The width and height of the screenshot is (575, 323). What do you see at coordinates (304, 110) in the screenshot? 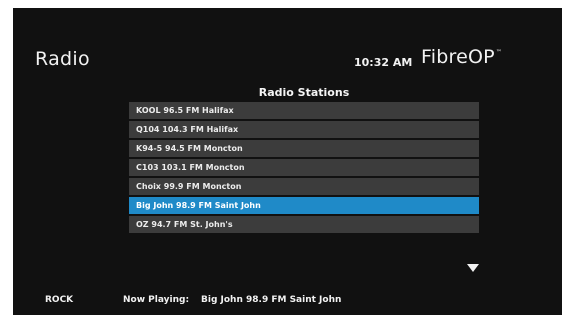
I see `station-item: KOOL 96.5 FM Halifax` at bounding box center [304, 110].